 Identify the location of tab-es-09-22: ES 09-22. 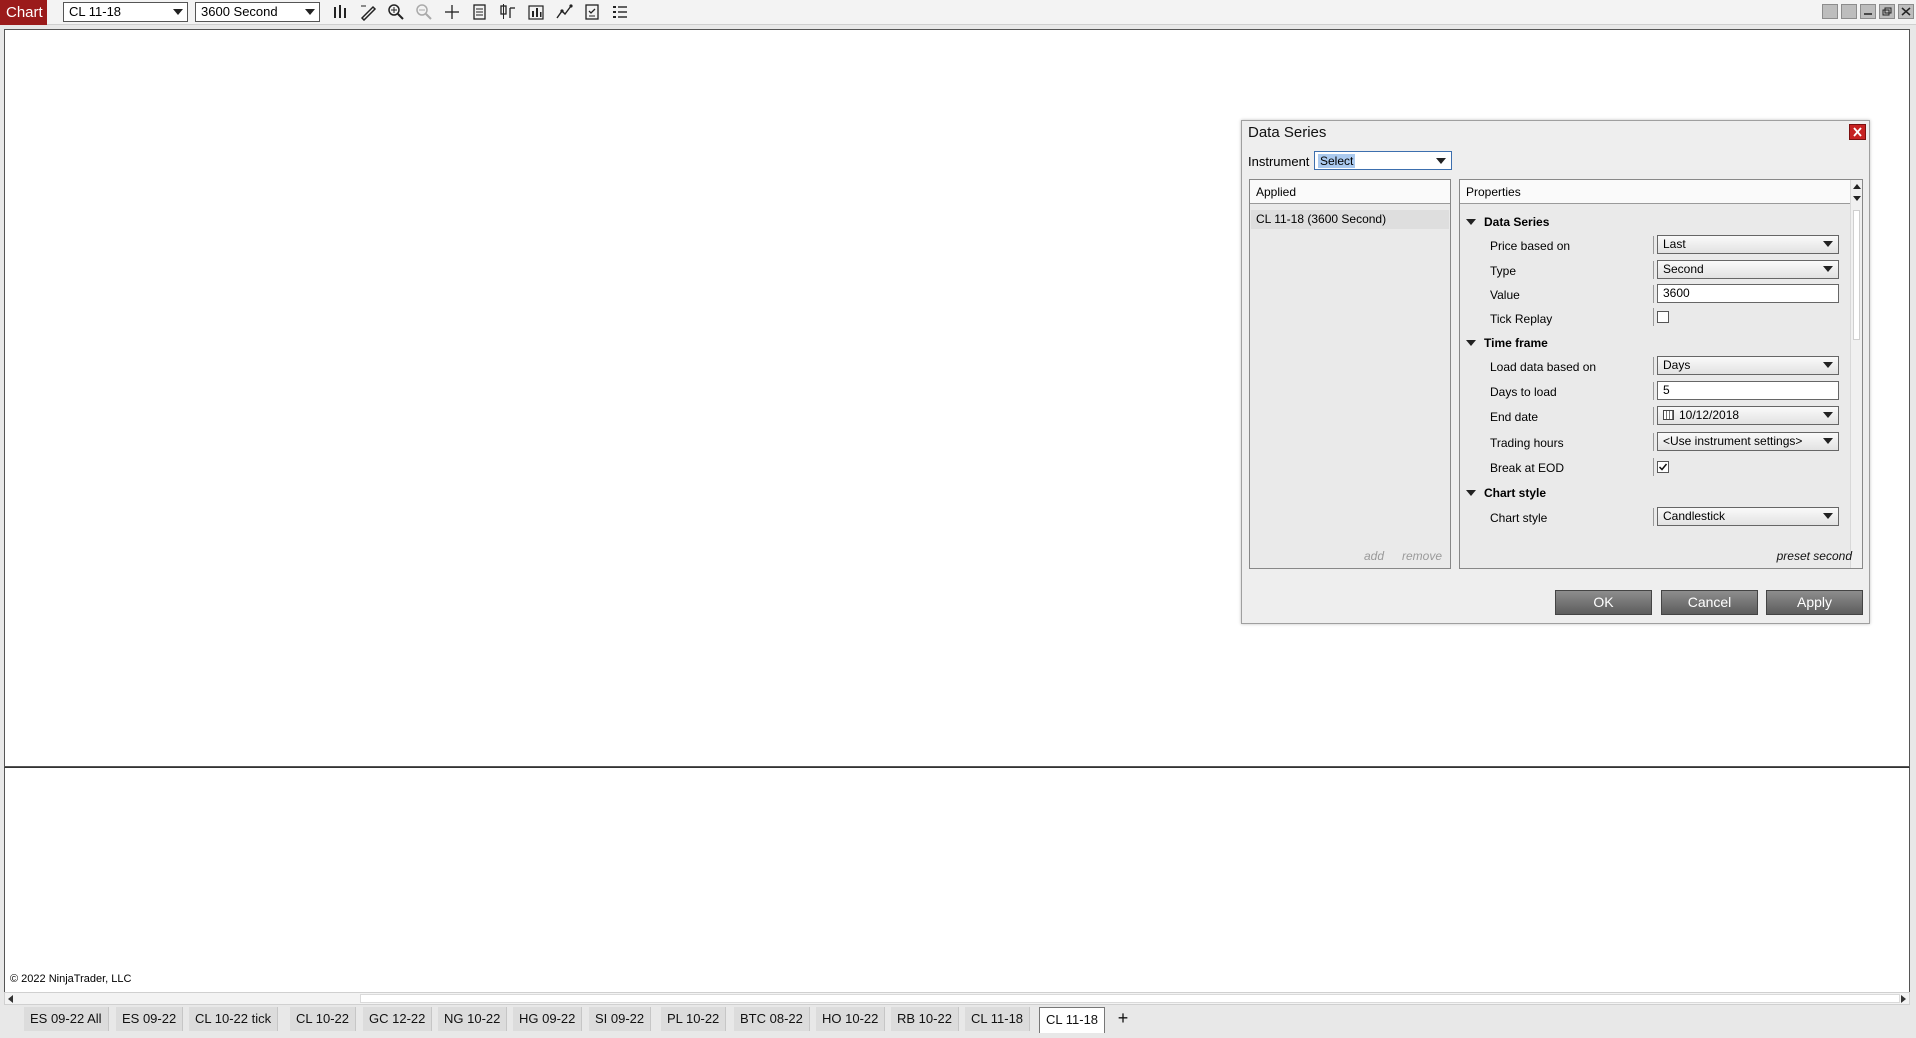
(150, 1019).